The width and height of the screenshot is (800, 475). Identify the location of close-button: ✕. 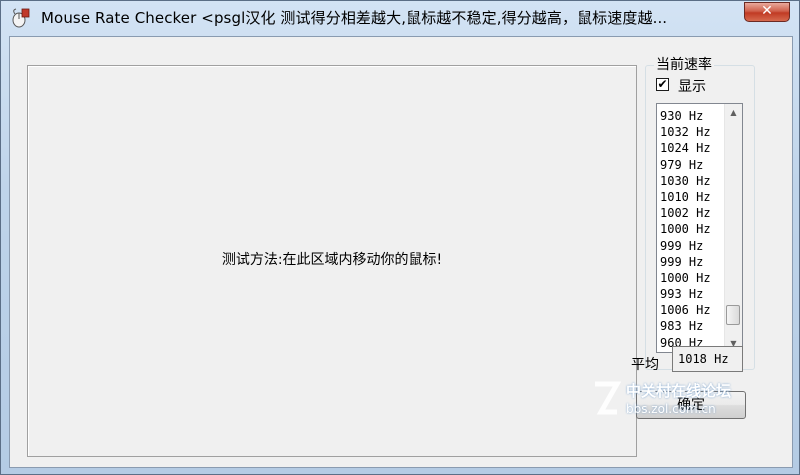
(767, 12).